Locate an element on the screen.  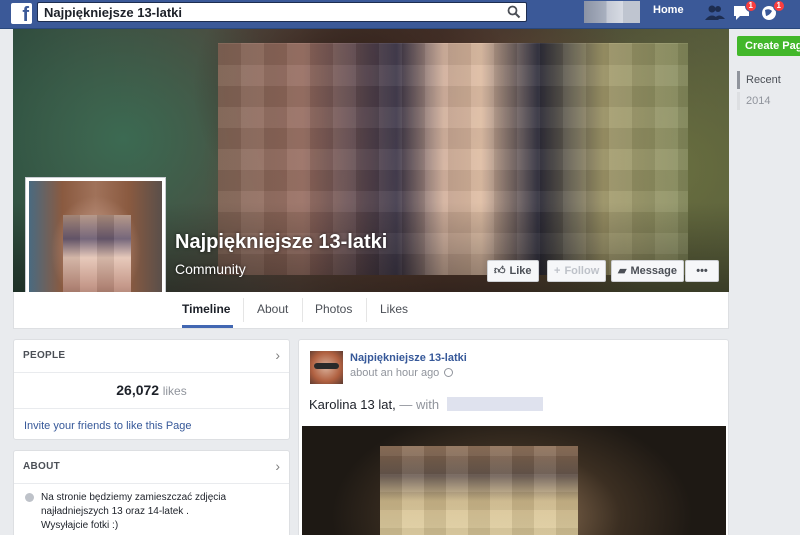
tab-likes: Likes is located at coordinates (394, 309).